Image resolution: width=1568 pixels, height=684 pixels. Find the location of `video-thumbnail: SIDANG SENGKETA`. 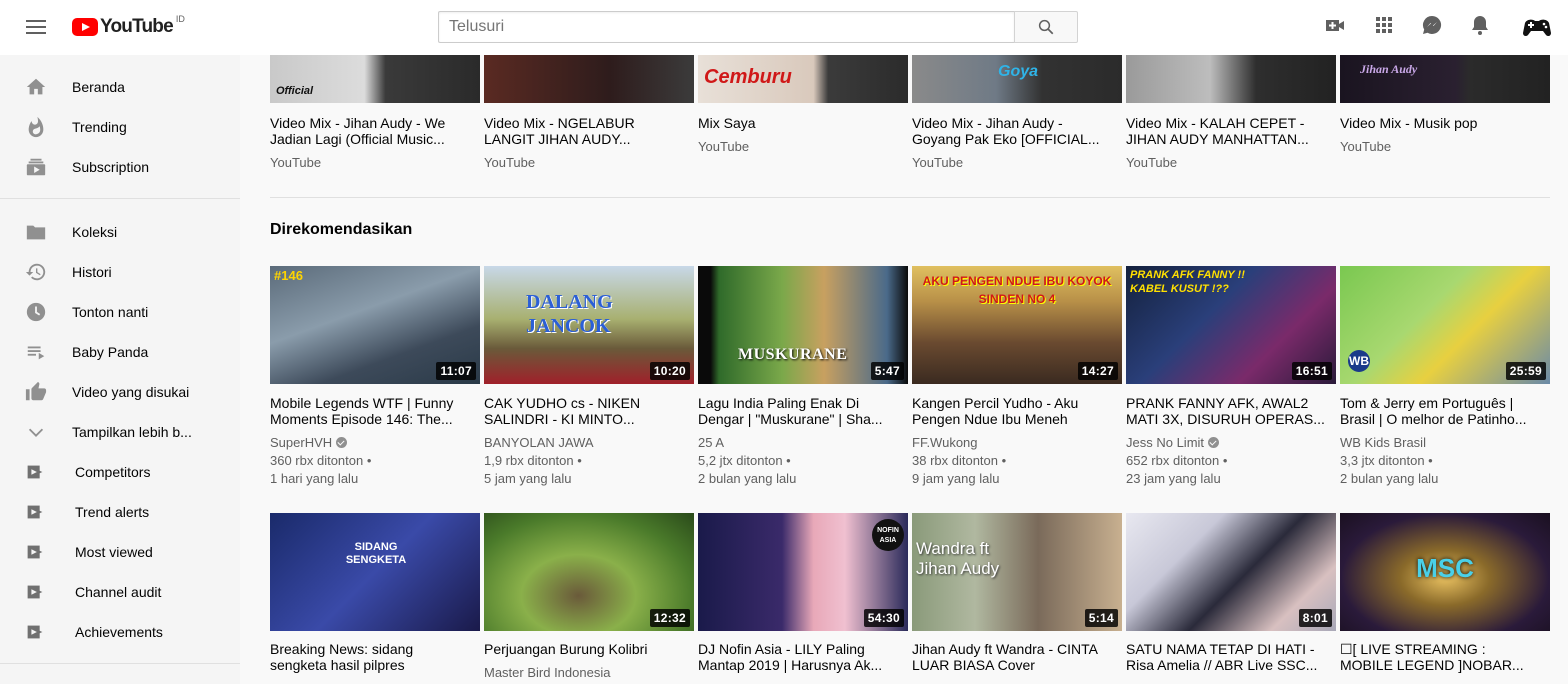

video-thumbnail: SIDANG SENGKETA is located at coordinates (375, 572).